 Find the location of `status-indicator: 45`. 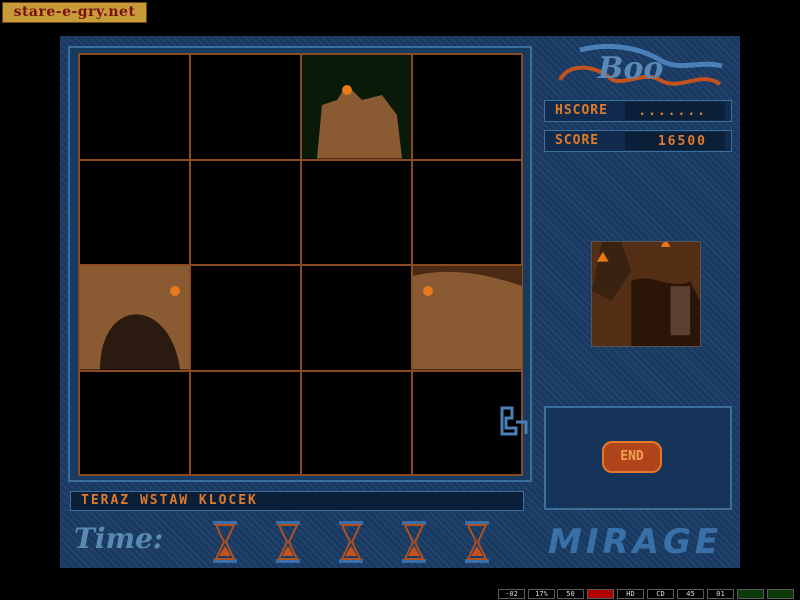

status-indicator: 45 is located at coordinates (690, 594).